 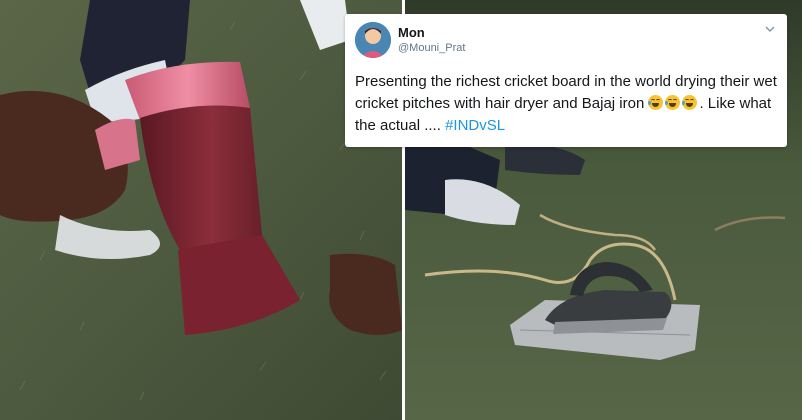 What do you see at coordinates (770, 29) in the screenshot?
I see `chevron-down-icon` at bounding box center [770, 29].